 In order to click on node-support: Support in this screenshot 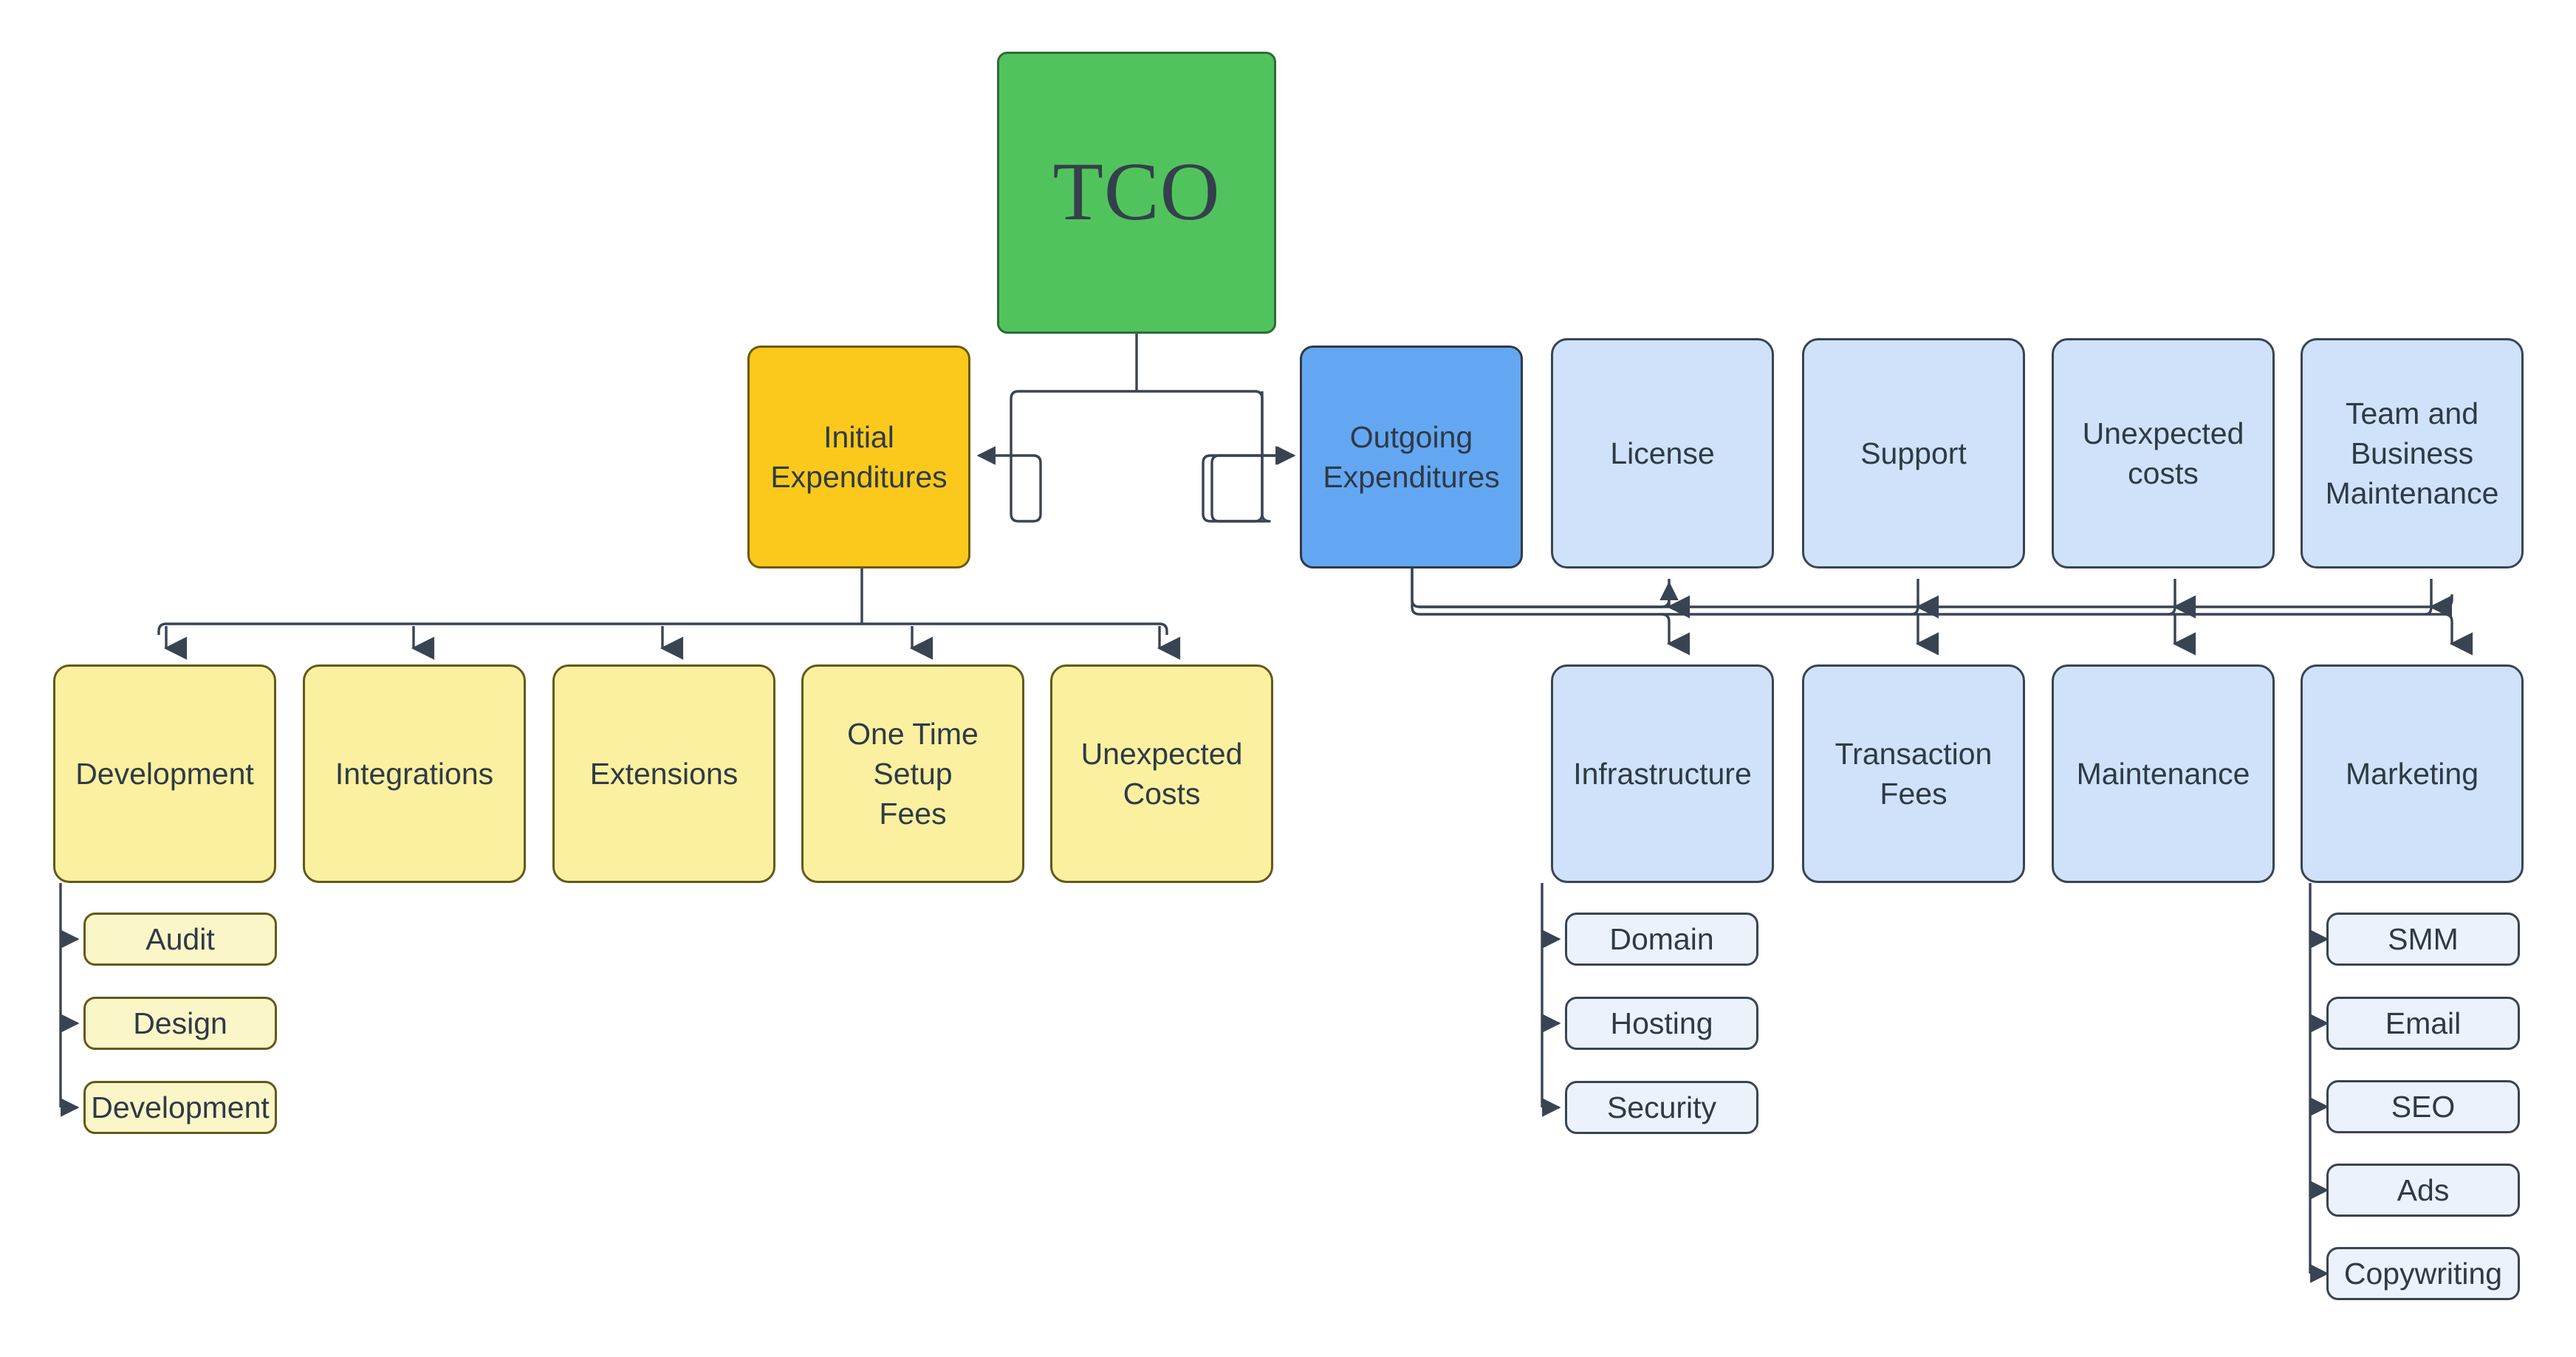, I will do `click(1913, 453)`.